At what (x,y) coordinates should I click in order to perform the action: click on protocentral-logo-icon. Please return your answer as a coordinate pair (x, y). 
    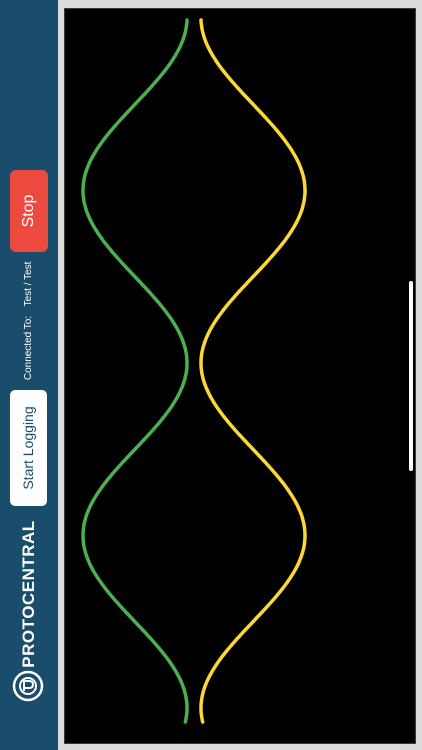
    Looking at the image, I should click on (28, 686).